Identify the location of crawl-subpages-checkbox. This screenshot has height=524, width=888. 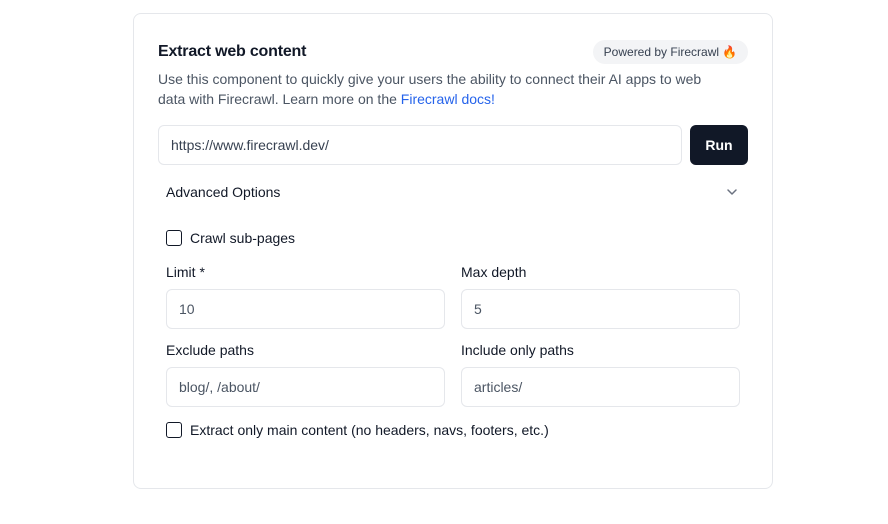
(174, 238).